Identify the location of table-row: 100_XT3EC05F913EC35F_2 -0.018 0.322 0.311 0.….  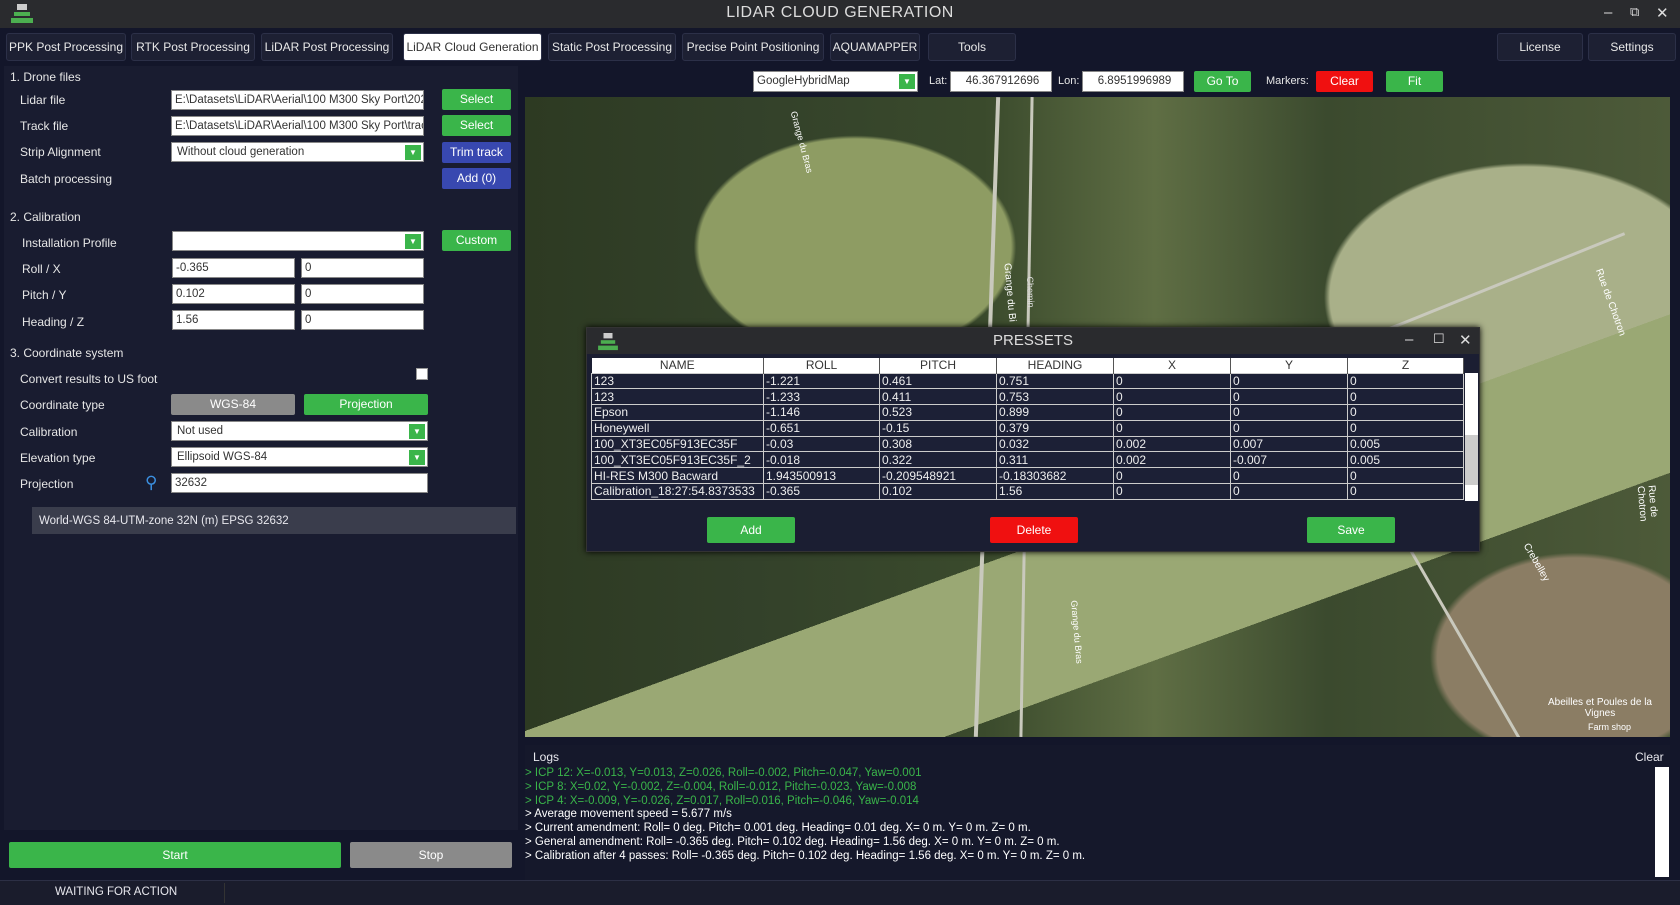
(1027, 460).